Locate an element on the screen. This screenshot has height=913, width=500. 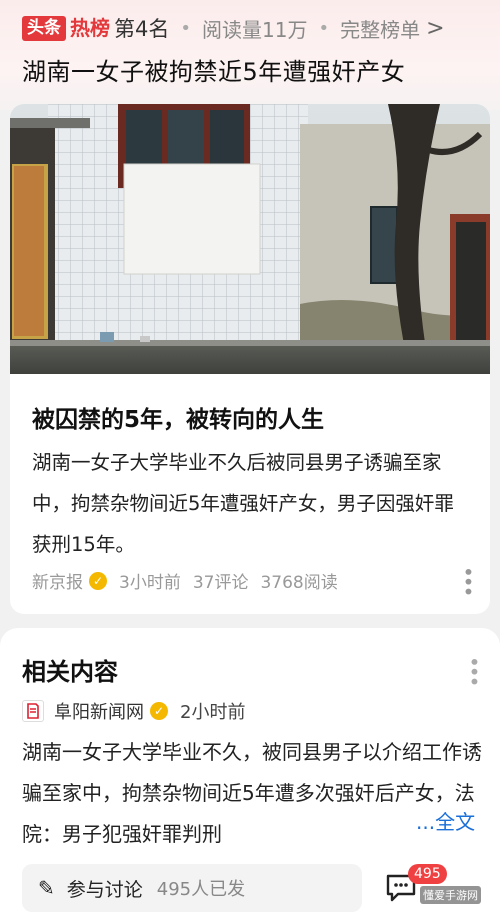
related-post-time: 2小时前 is located at coordinates (213, 712).